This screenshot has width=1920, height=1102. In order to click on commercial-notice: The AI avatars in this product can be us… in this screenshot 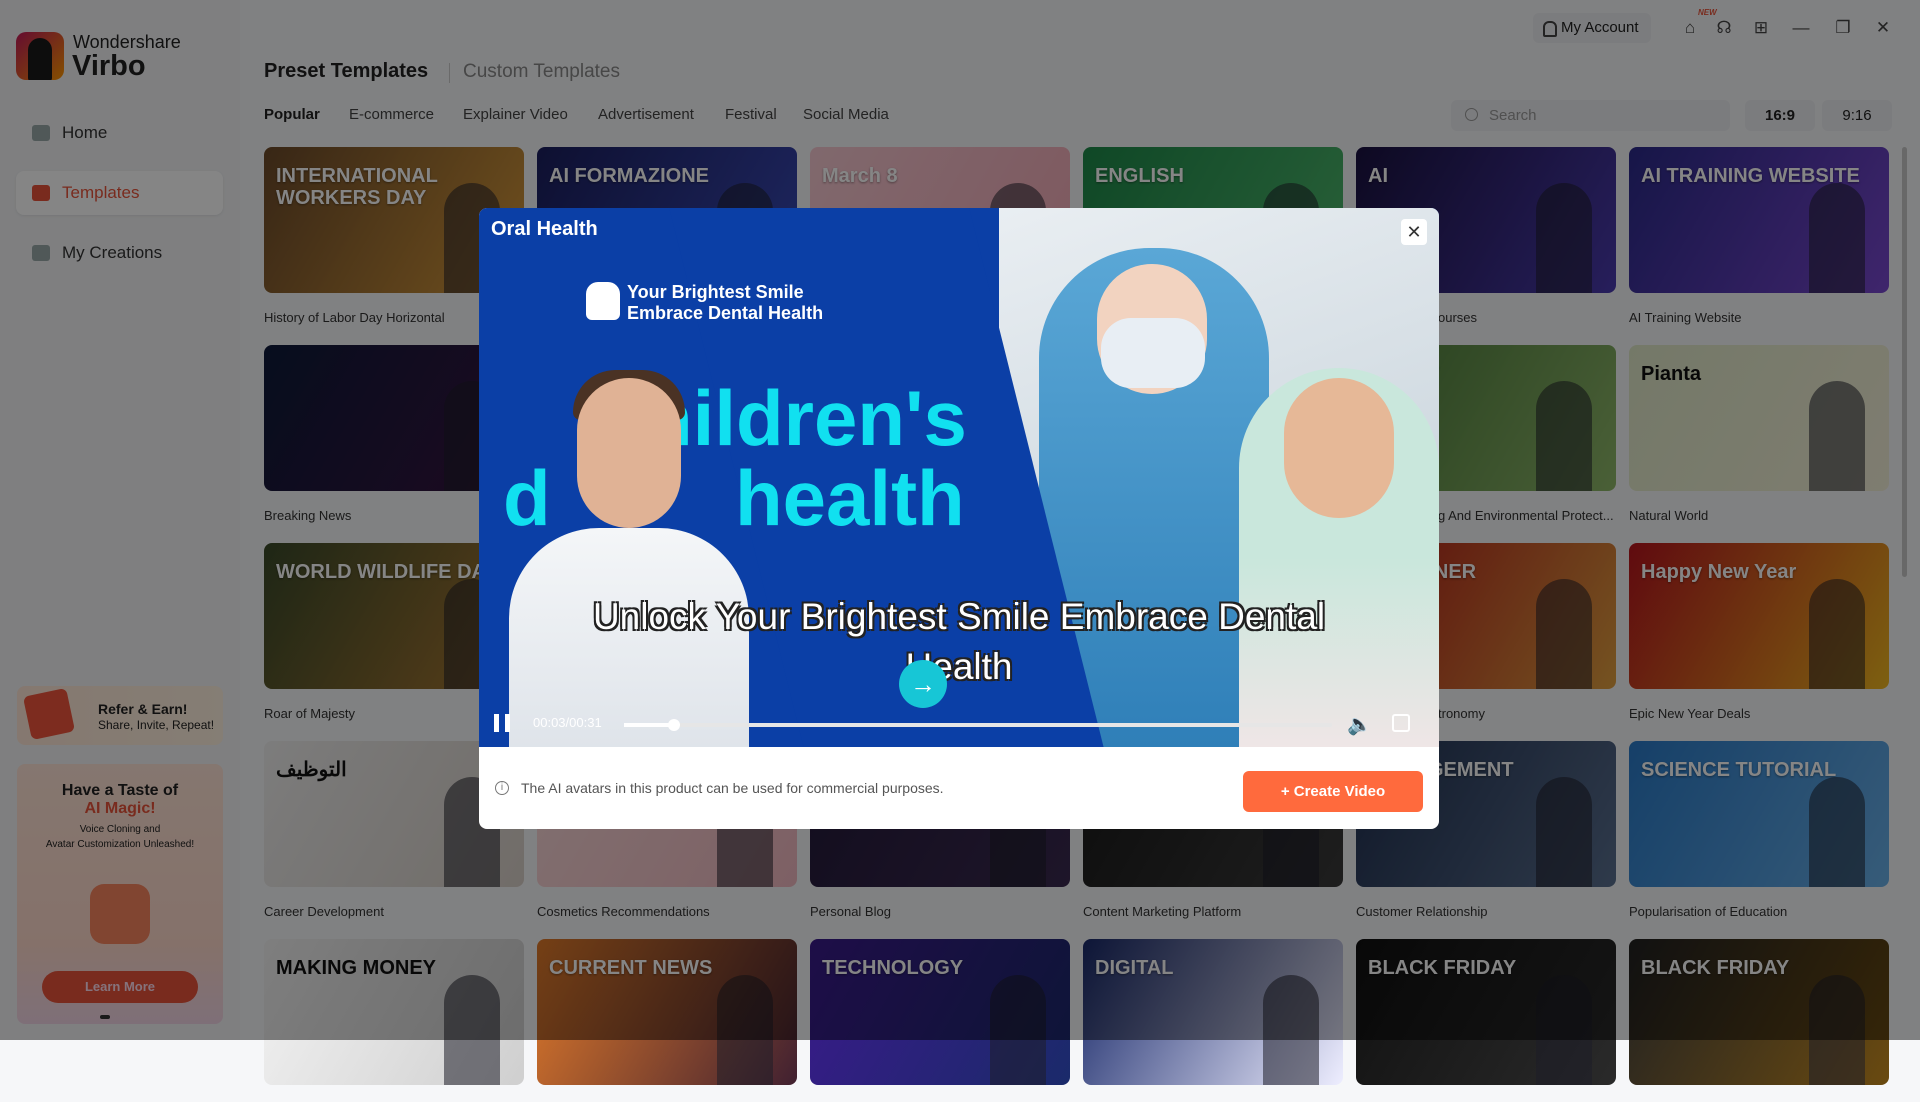, I will do `click(732, 788)`.